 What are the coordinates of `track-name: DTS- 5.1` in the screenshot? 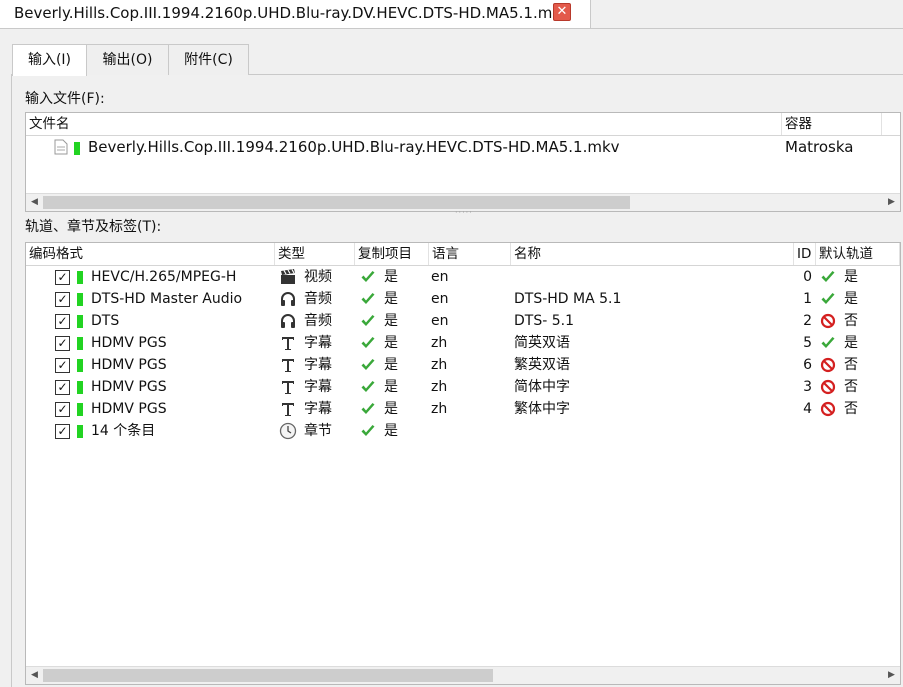 It's located at (544, 321).